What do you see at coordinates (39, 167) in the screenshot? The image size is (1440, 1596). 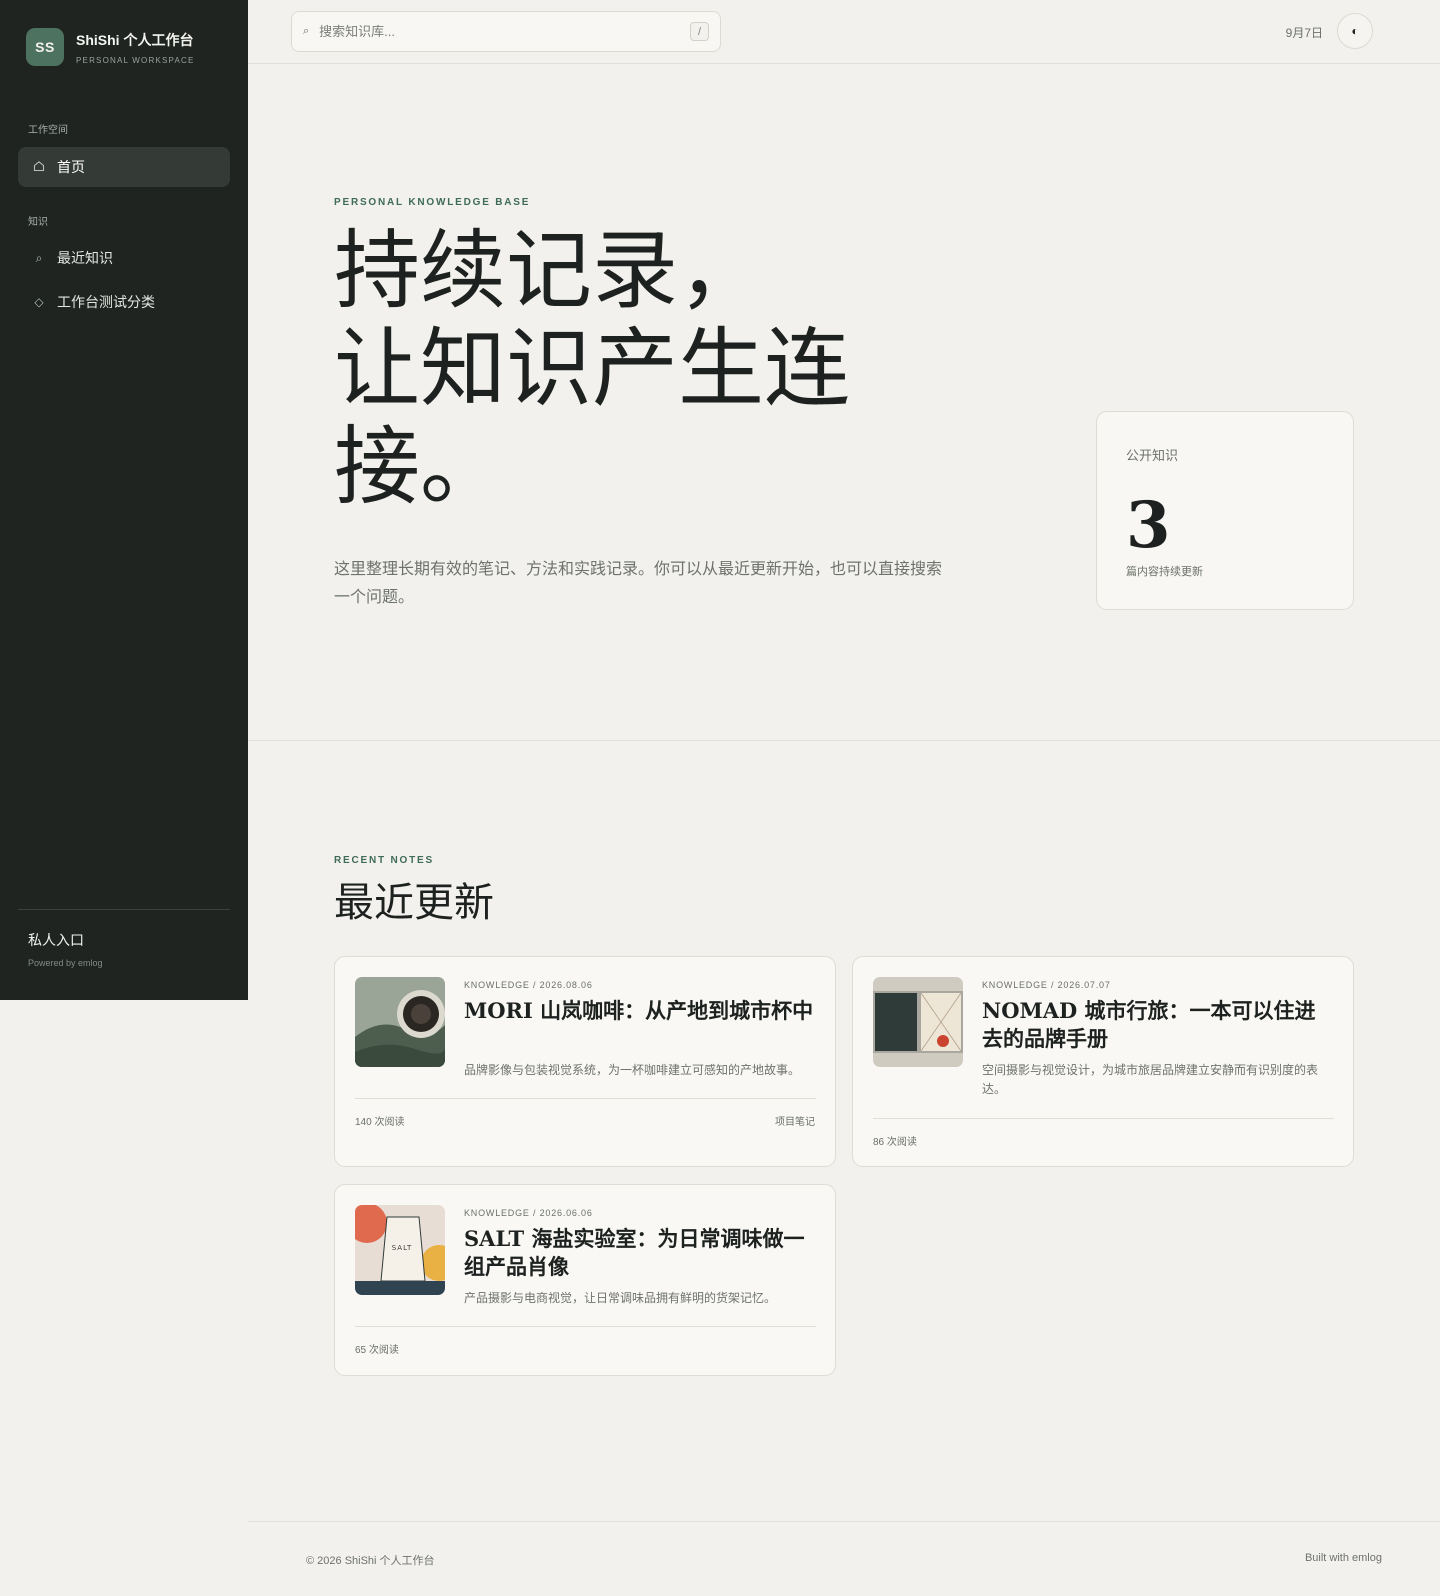 I see `home-icon` at bounding box center [39, 167].